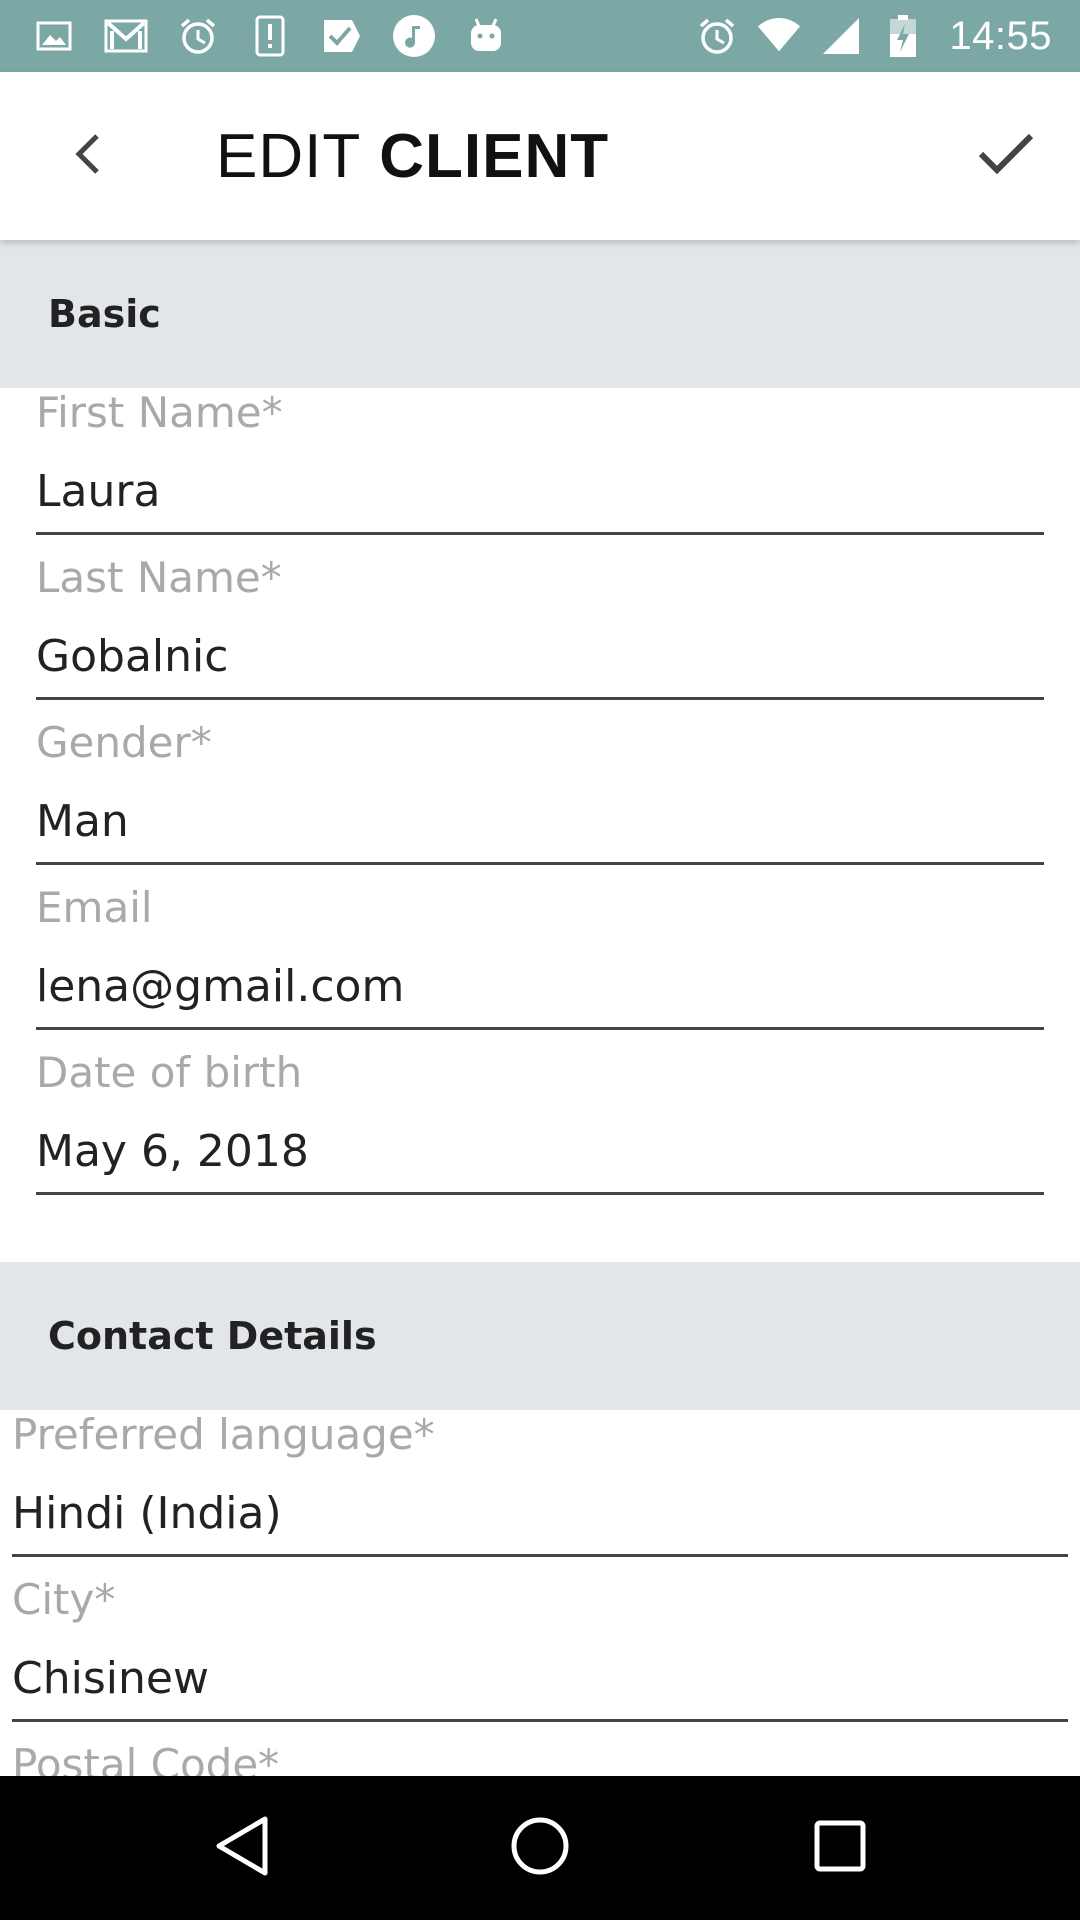 The image size is (1080, 1920). I want to click on alert-icon, so click(270, 36).